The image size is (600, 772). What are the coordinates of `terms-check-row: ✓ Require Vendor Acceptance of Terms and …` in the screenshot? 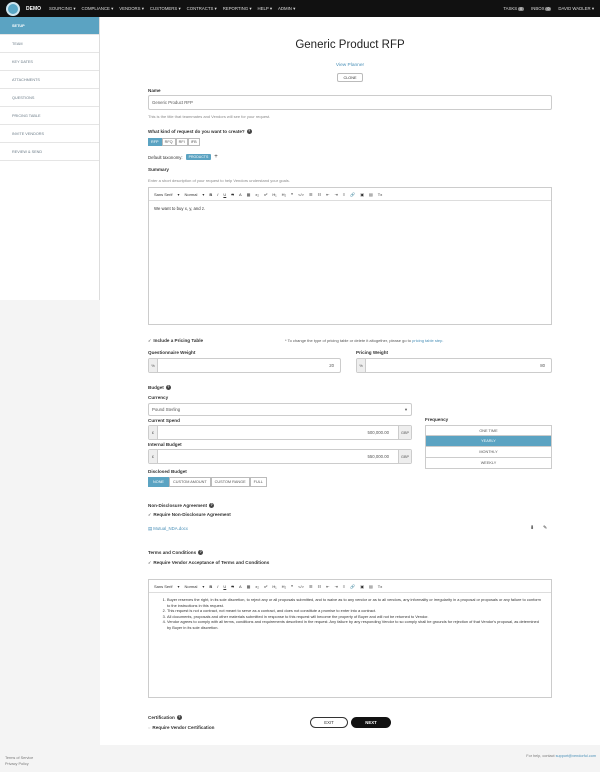 It's located at (208, 562).